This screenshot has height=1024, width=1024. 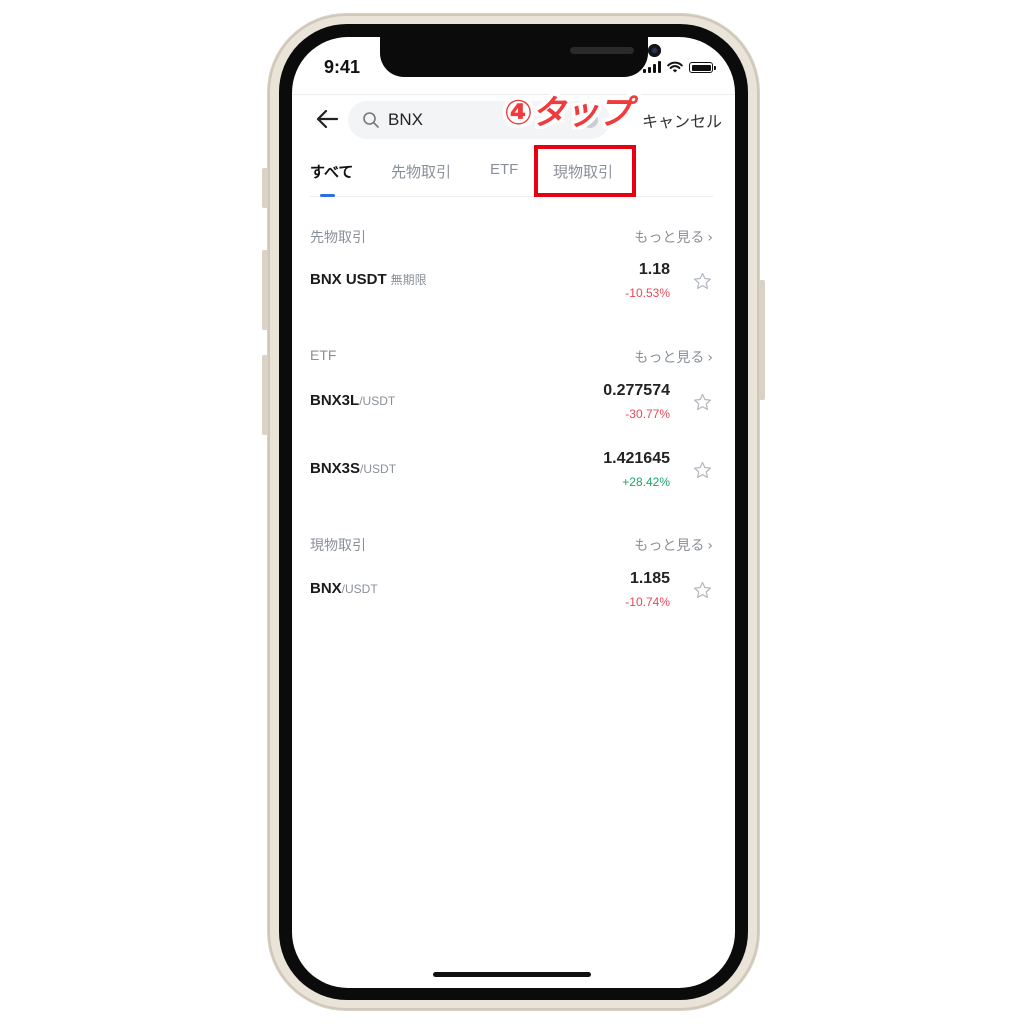 What do you see at coordinates (421, 171) in the screenshot?
I see `tab-futures: 先物取引` at bounding box center [421, 171].